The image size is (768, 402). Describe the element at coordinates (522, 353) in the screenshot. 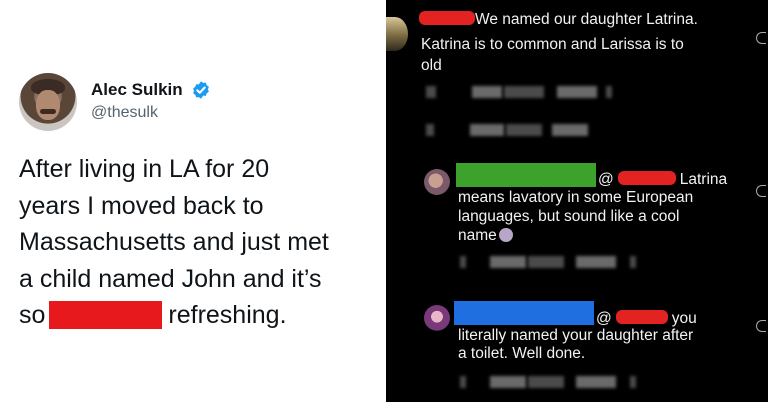

I see `comment-line: a toilet. Well done.` at that location.